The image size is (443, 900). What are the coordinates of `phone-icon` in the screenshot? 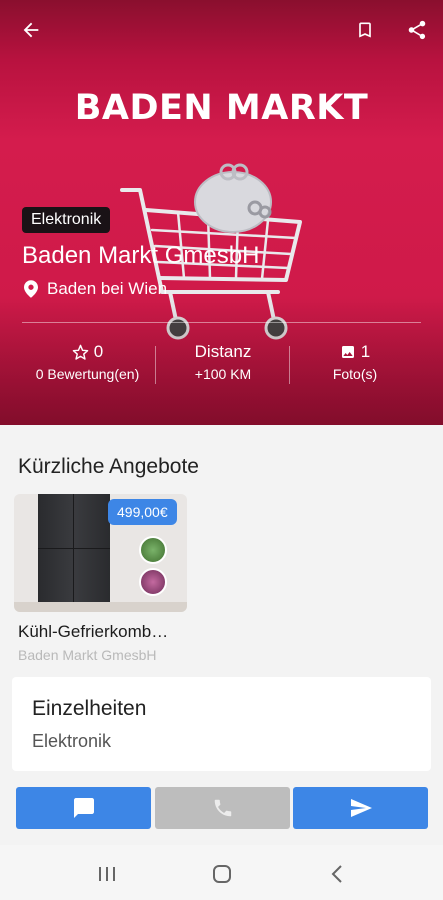 It's located at (222, 808).